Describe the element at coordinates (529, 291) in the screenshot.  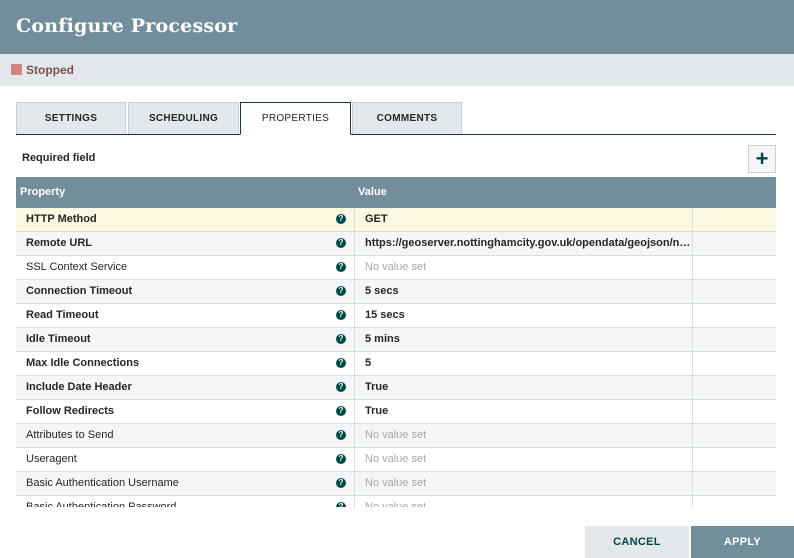
I see `property-value: 5 secs` at that location.